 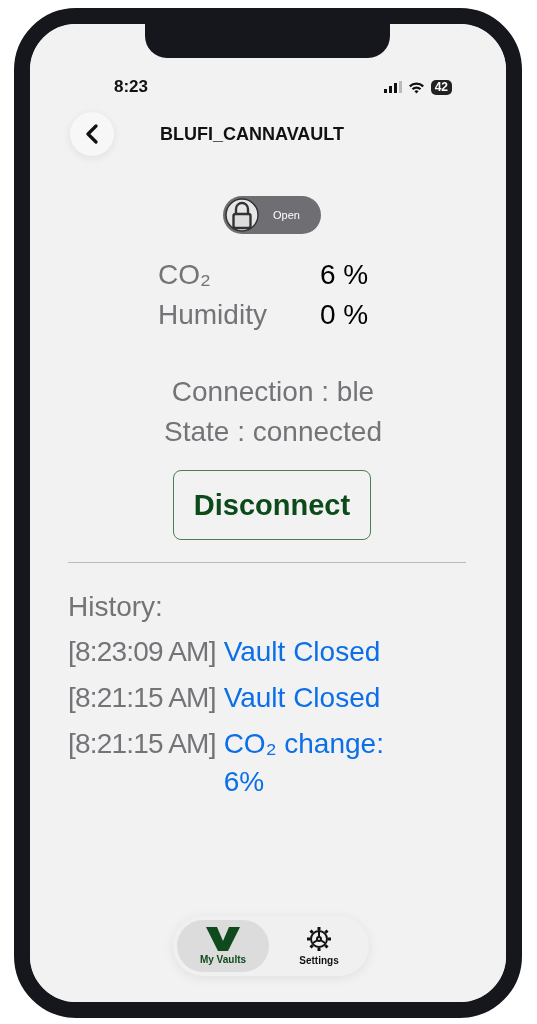 I want to click on history-time: [8:23:09 AM], so click(x=142, y=652).